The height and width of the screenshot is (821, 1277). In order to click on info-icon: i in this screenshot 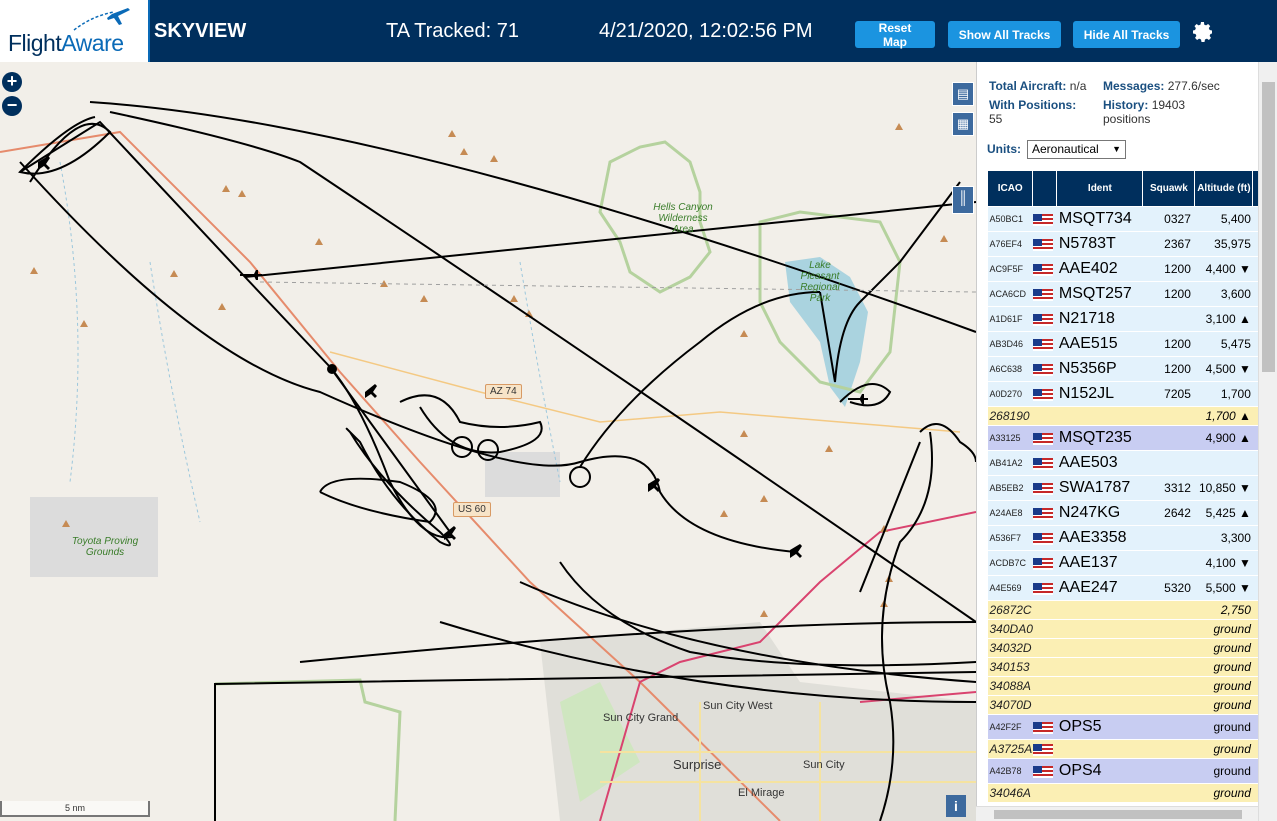, I will do `click(956, 806)`.